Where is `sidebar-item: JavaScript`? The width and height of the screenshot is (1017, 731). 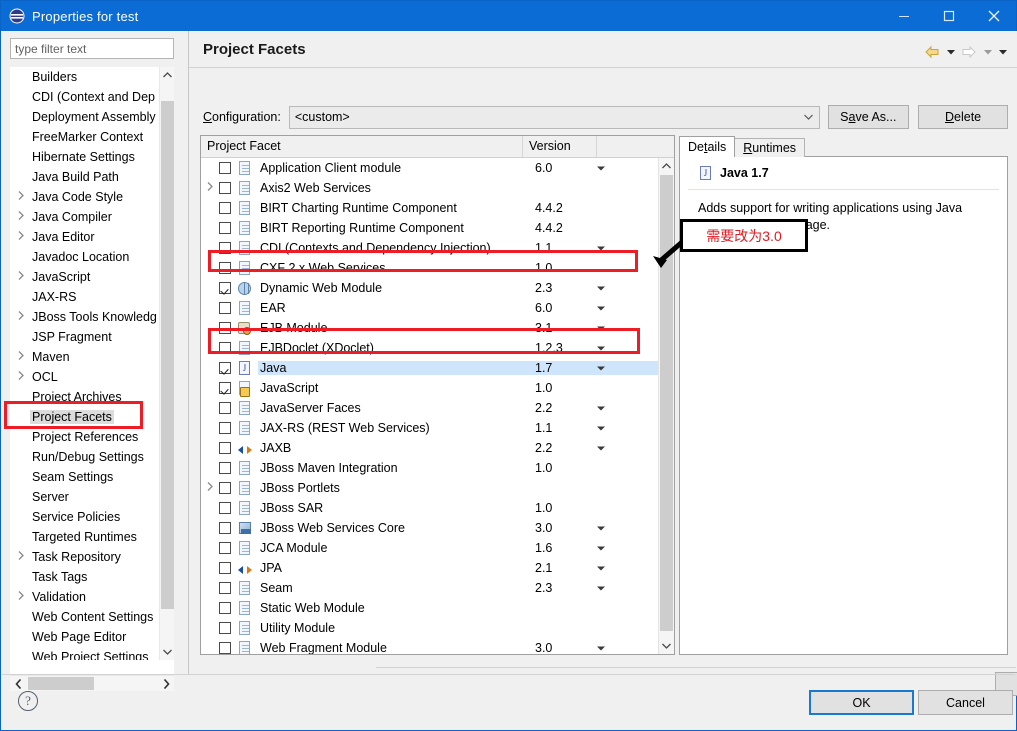 sidebar-item: JavaScript is located at coordinates (84, 277).